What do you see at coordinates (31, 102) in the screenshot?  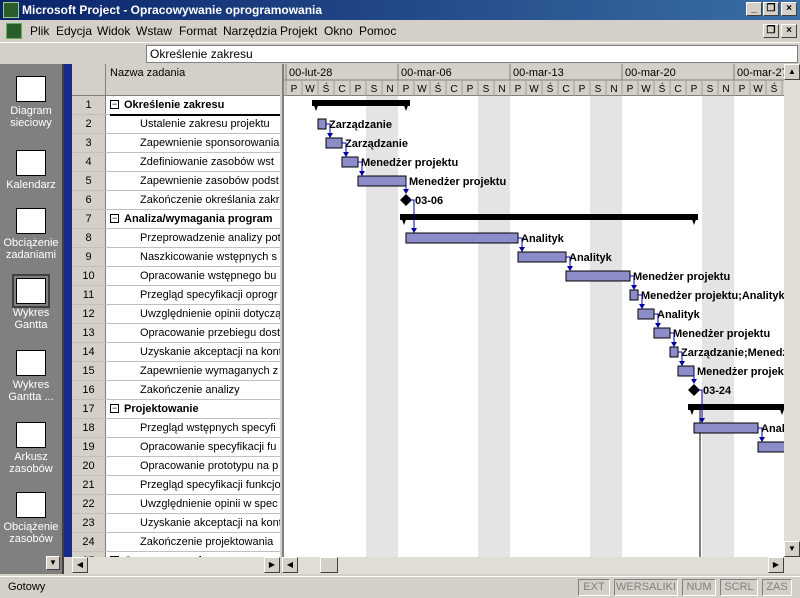 I see `view-network-diagram: Diagram sieciowy` at bounding box center [31, 102].